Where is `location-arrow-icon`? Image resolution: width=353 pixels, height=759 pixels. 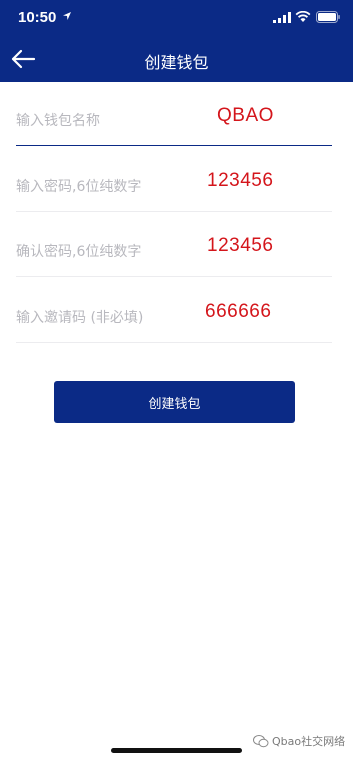
location-arrow-icon is located at coordinates (67, 16).